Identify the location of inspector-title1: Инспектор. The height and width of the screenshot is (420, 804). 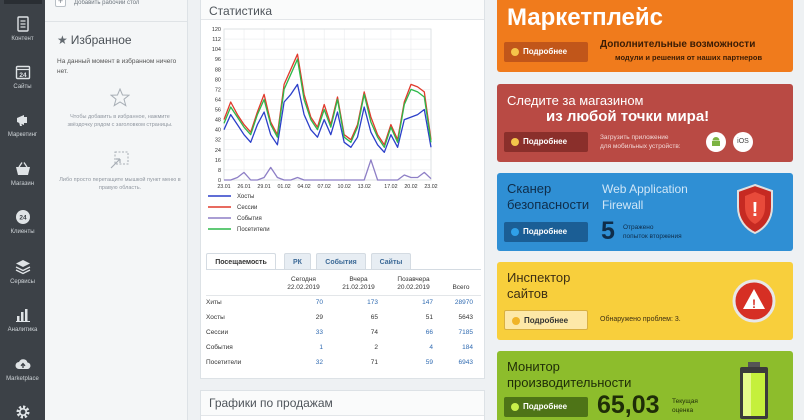
(539, 277).